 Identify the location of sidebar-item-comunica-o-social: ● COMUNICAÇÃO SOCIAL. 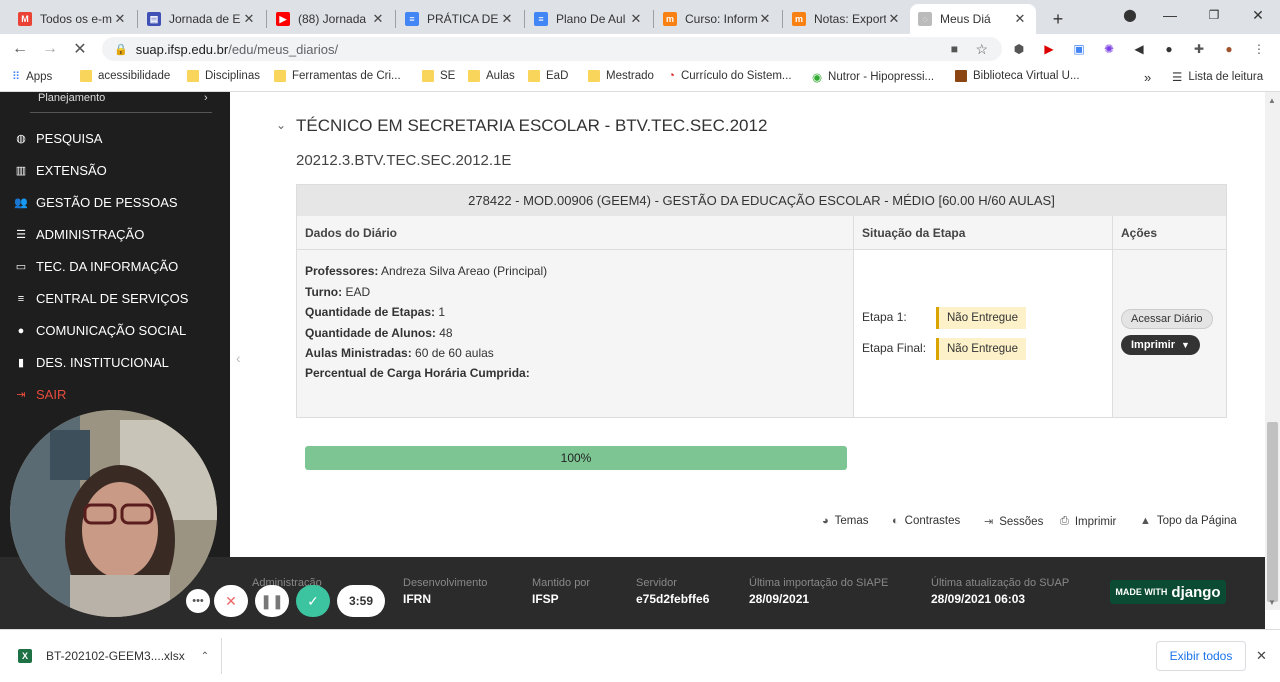
(100, 330).